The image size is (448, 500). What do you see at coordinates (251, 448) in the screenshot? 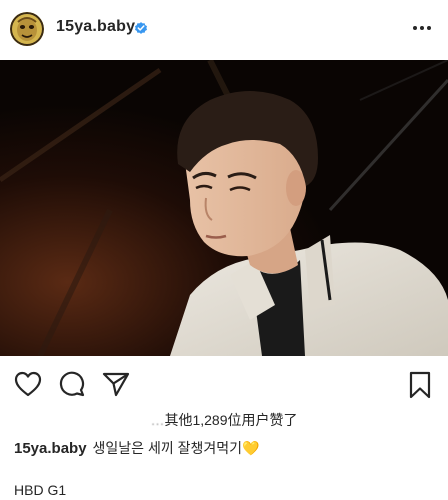
I see `yellow-heart-emoji: 💛` at bounding box center [251, 448].